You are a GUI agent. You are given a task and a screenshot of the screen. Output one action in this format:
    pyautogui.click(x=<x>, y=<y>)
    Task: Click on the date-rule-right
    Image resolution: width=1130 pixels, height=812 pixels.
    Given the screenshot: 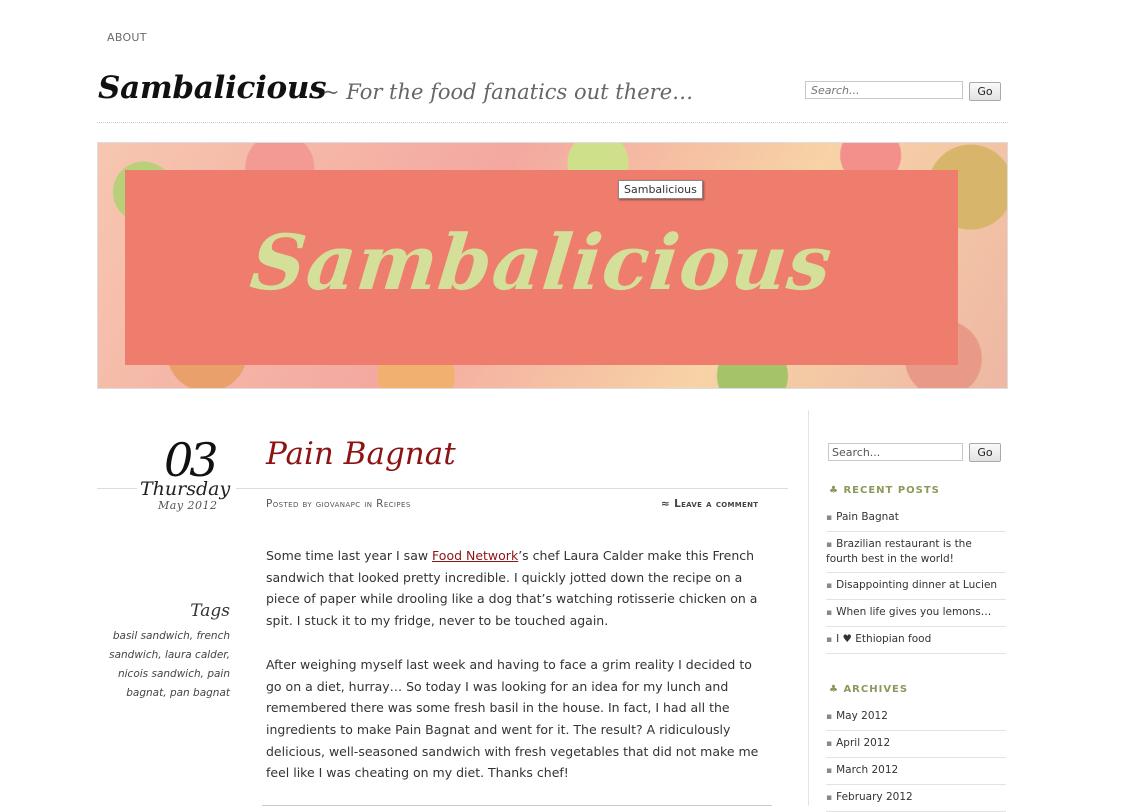 What is the action you would take?
    pyautogui.click(x=512, y=488)
    